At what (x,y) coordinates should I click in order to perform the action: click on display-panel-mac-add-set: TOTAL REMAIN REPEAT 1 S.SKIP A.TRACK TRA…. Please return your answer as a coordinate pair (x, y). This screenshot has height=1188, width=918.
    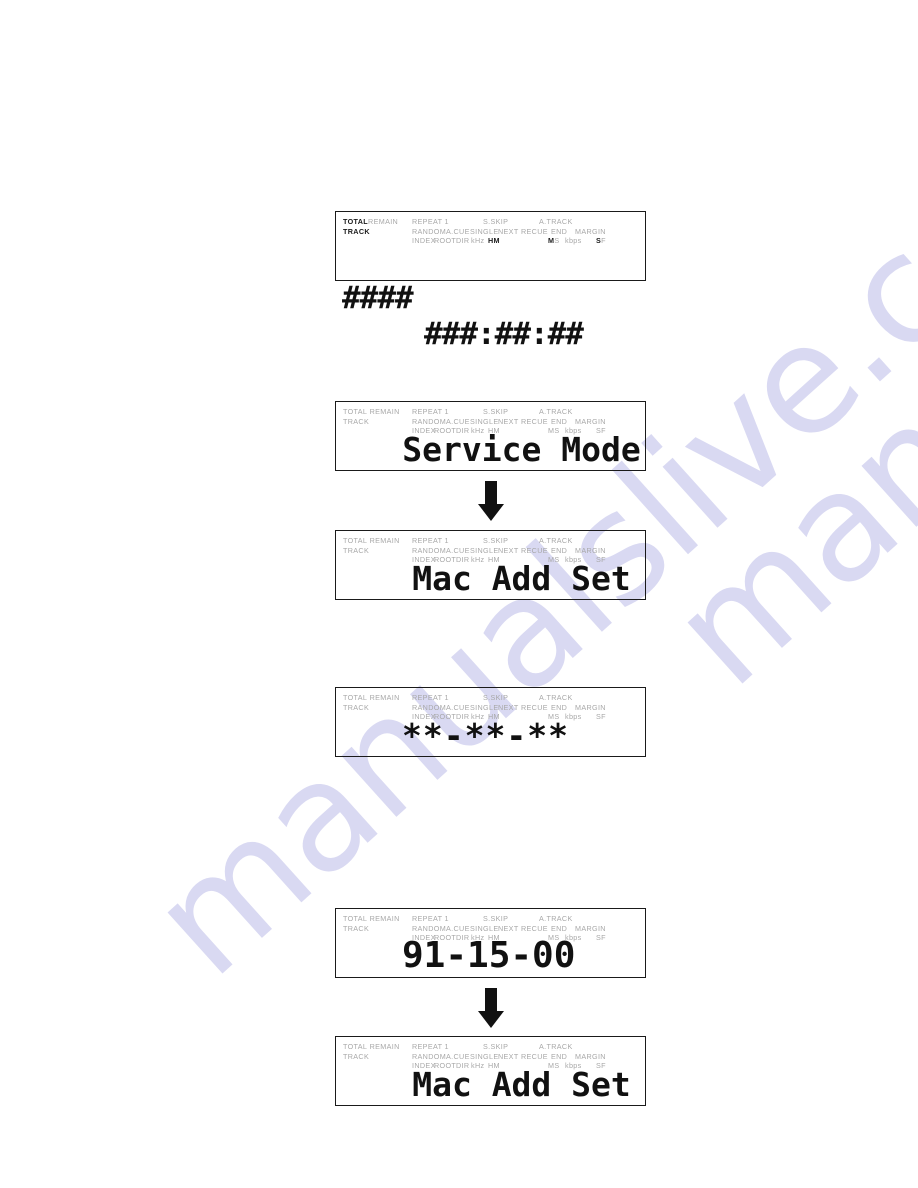
    Looking at the image, I should click on (490, 565).